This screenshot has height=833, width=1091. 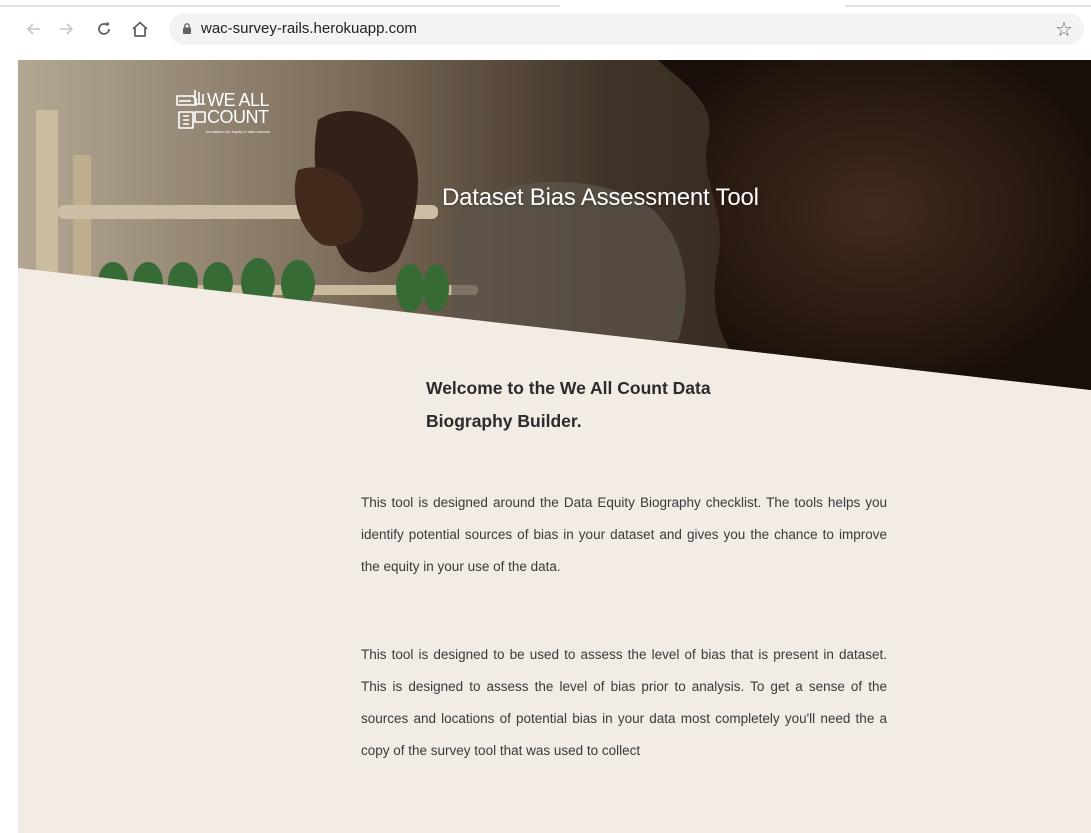 What do you see at coordinates (104, 29) in the screenshot?
I see `reload-icon` at bounding box center [104, 29].